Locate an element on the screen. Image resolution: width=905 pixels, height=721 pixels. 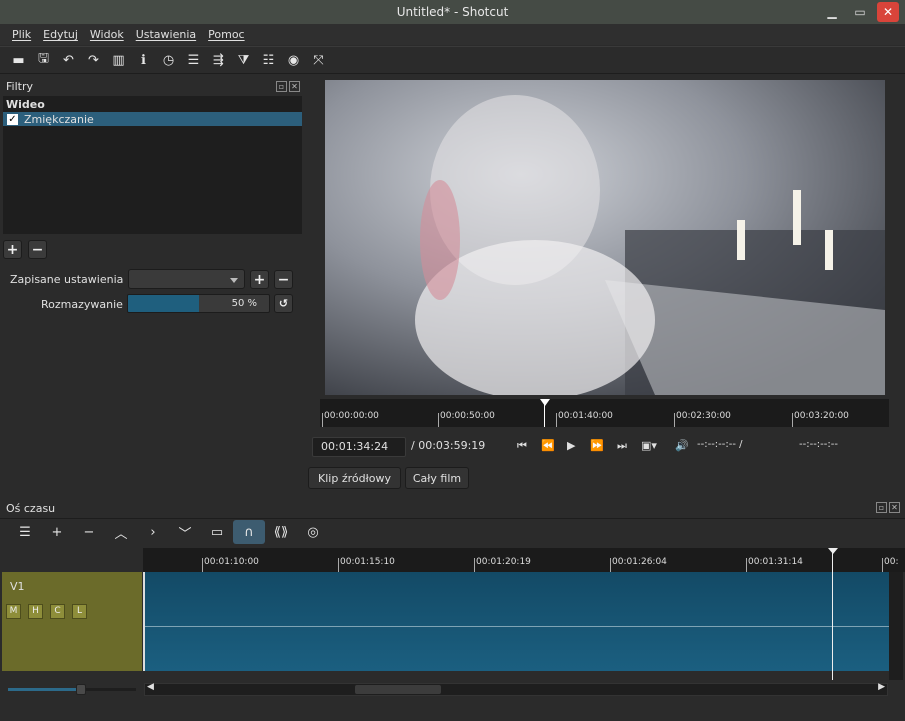
reset-icon: ↺ is located at coordinates (283, 303).